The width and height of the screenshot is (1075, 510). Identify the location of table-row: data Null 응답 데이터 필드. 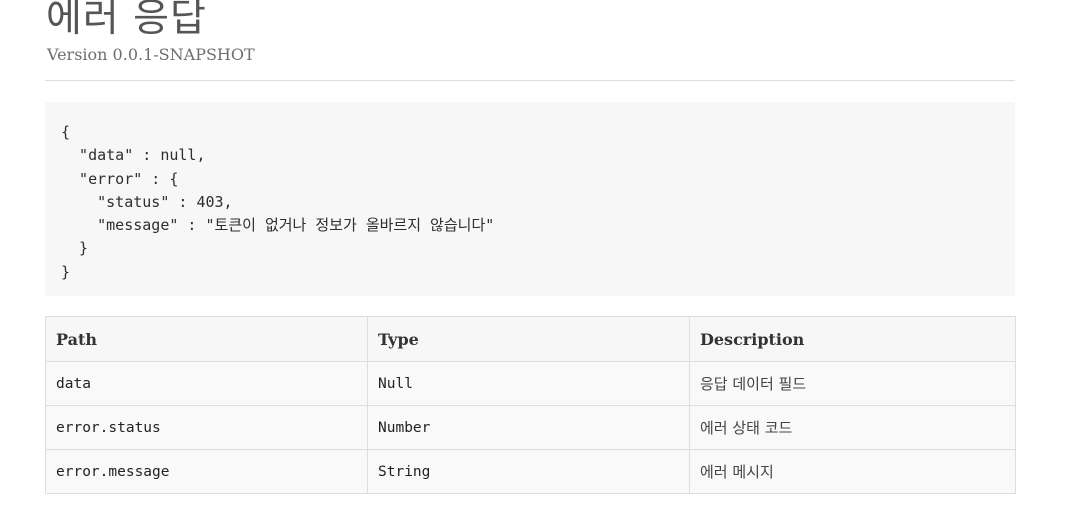
(530, 383).